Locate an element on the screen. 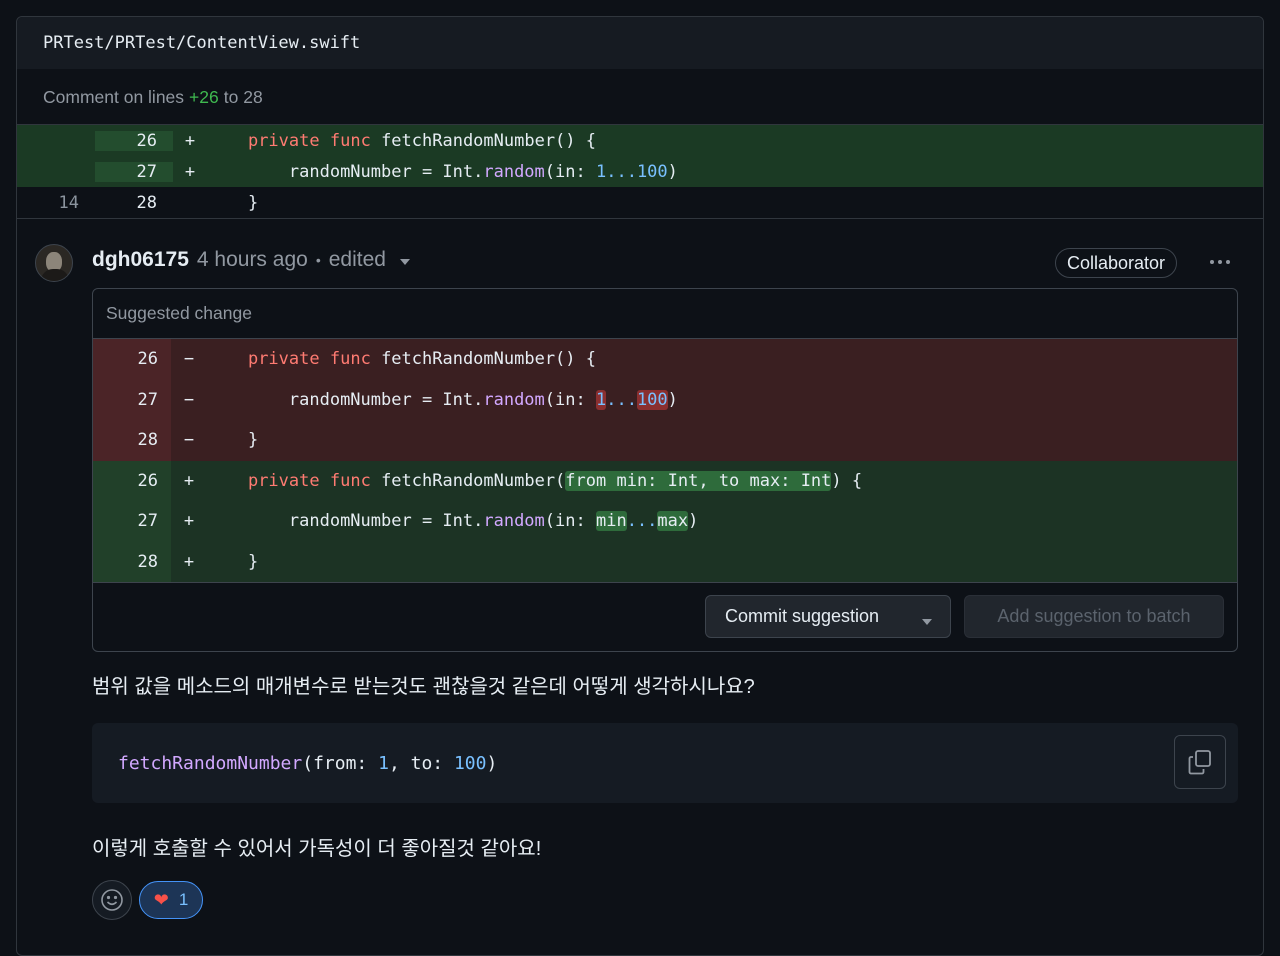 The height and width of the screenshot is (956, 1280). comment-range-label: Comment on lines +26 to 28 is located at coordinates (640, 97).